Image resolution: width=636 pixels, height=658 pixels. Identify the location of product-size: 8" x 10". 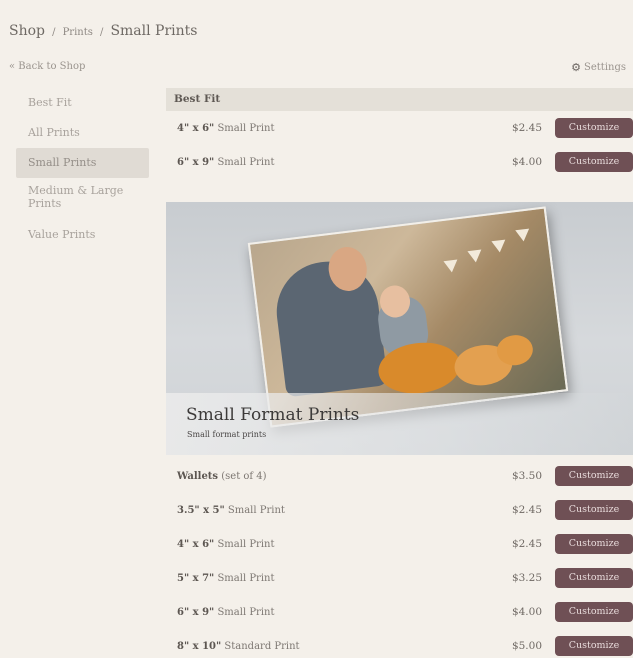
(199, 646).